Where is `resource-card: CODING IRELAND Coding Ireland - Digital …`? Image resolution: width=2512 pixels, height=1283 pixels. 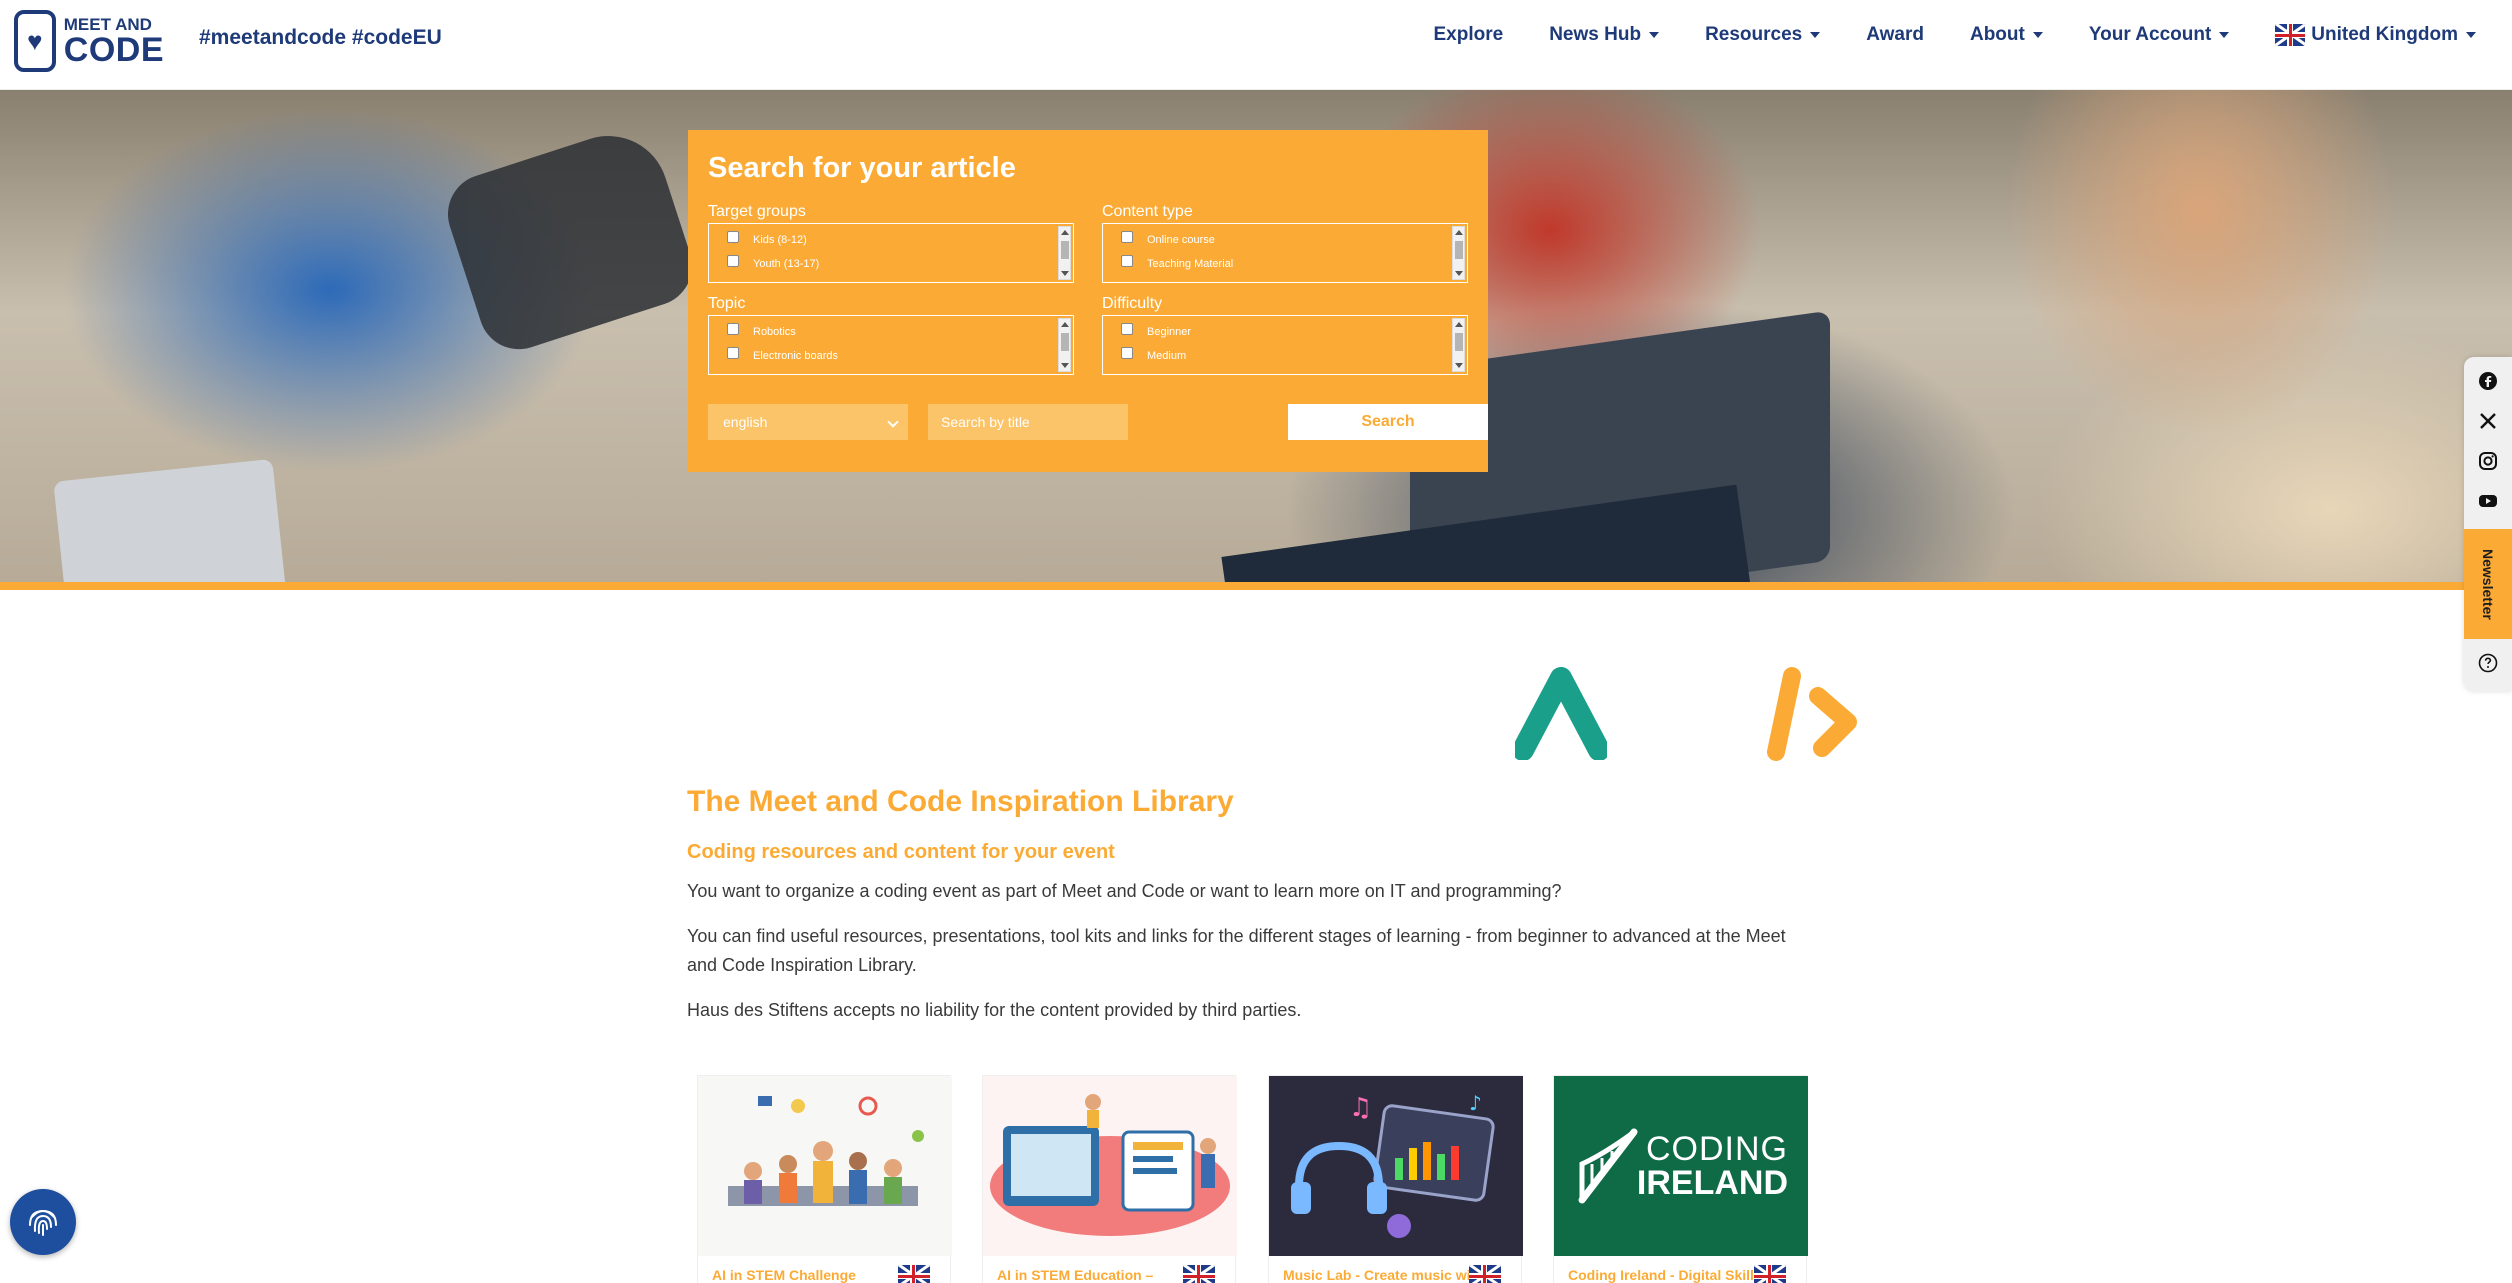 resource-card: CODING IRELAND Coding Ireland - Digital … is located at coordinates (1680, 1179).